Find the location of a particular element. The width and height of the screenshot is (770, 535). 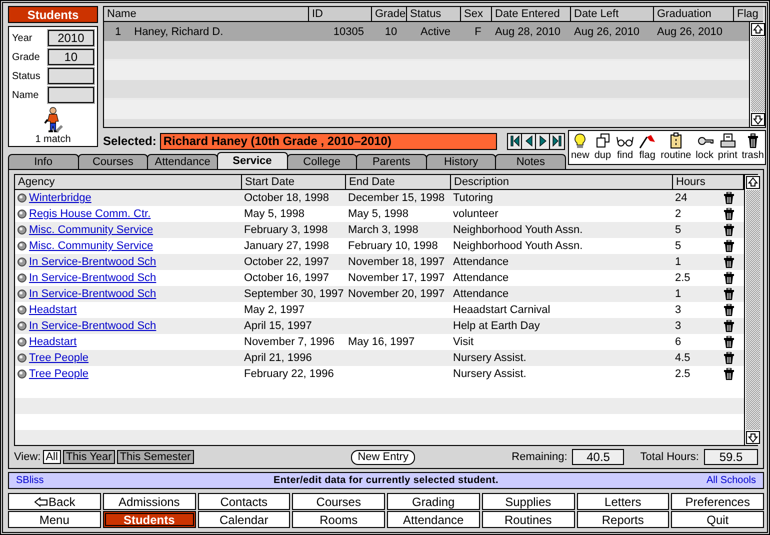

nav-button: Quit is located at coordinates (717, 519).